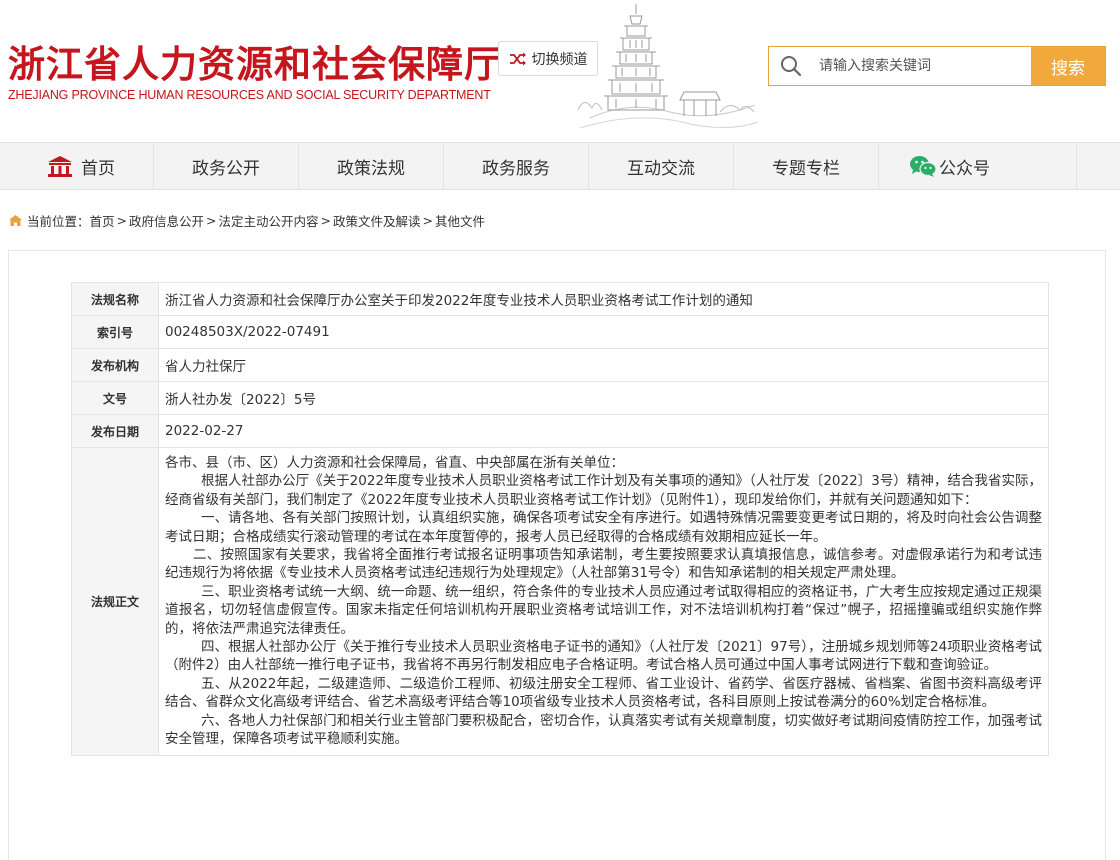 The image size is (1120, 860). I want to click on table-row: 发布机构 省人力社保厅, so click(560, 365).